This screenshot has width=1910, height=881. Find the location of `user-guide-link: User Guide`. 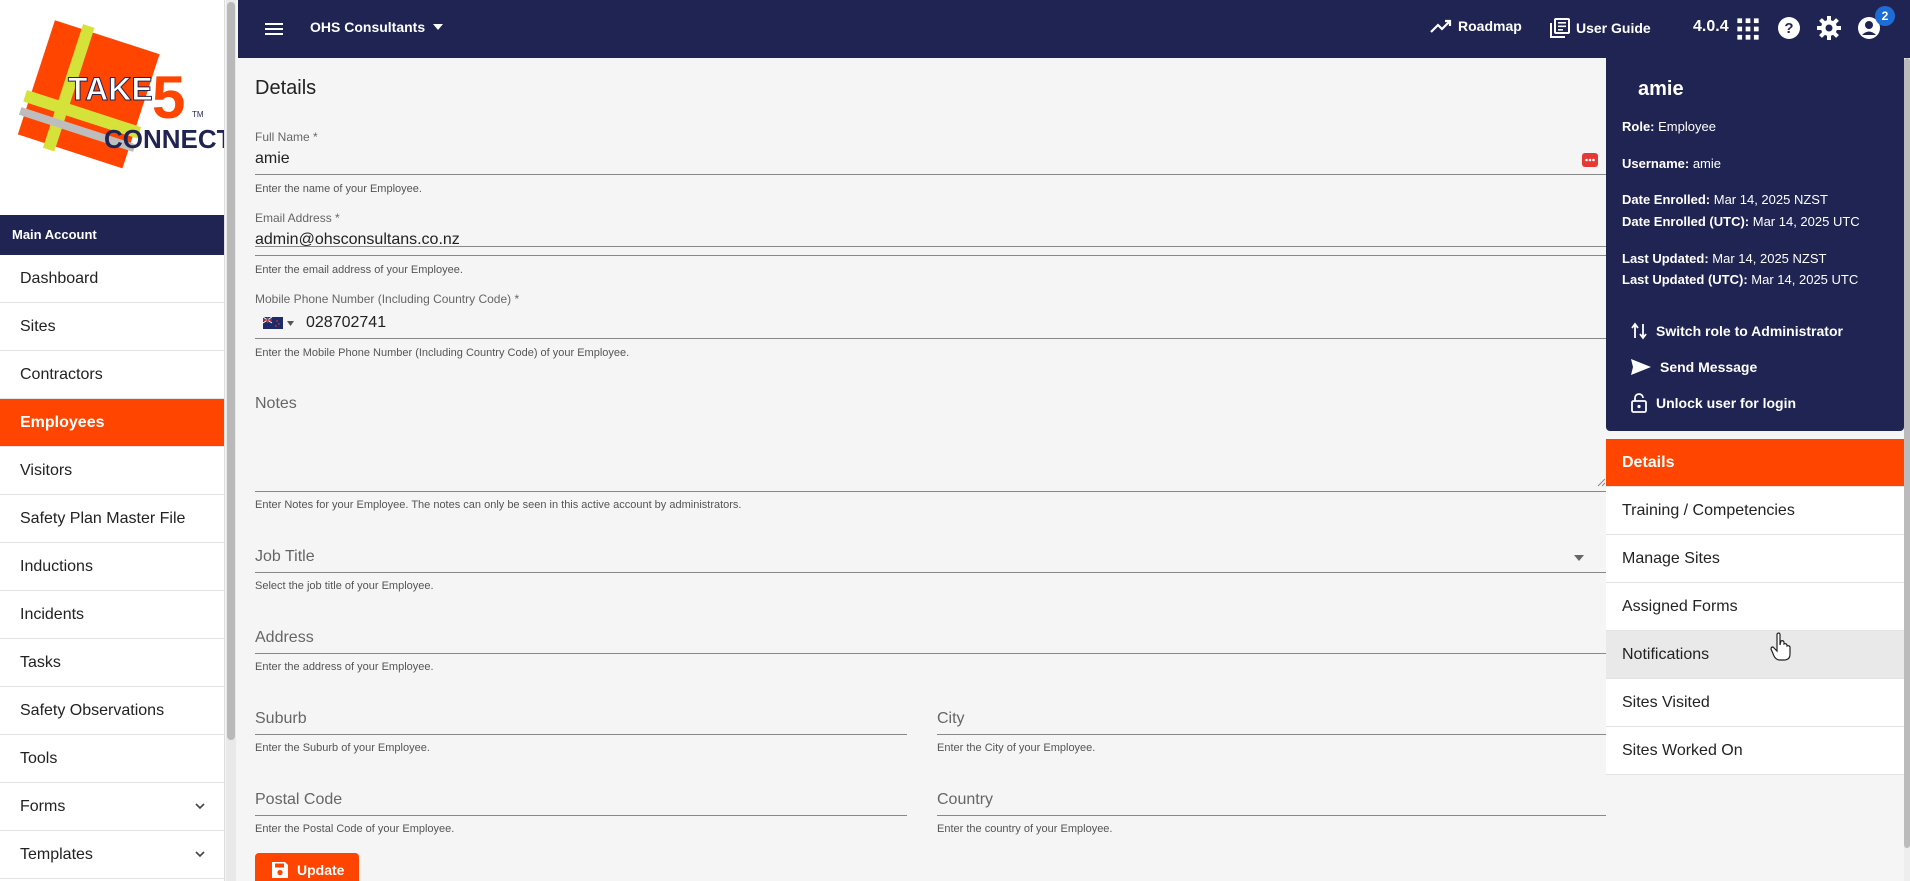

user-guide-link: User Guide is located at coordinates (1600, 28).